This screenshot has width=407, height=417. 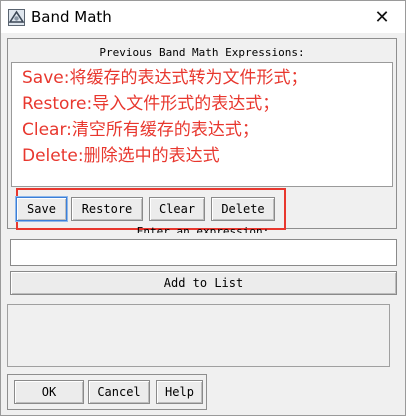 I want to click on status-area, so click(x=198, y=335).